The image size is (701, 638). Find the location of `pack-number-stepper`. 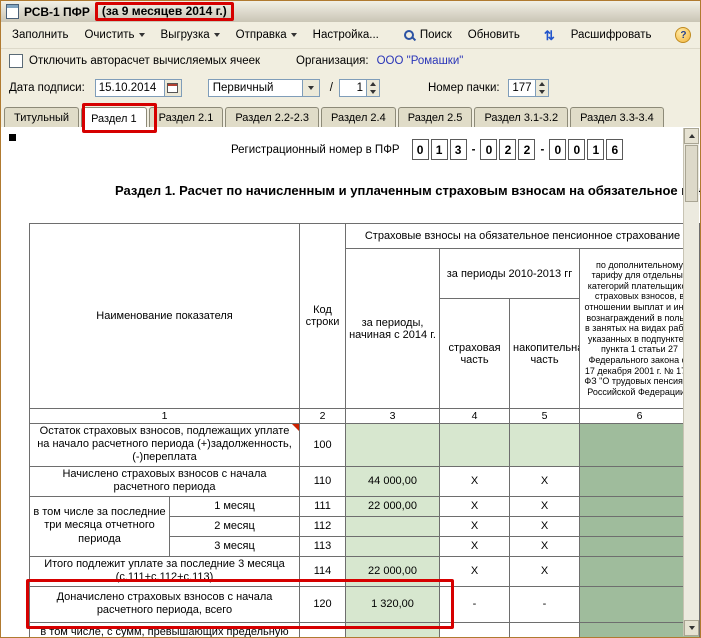

pack-number-stepper is located at coordinates (528, 88).